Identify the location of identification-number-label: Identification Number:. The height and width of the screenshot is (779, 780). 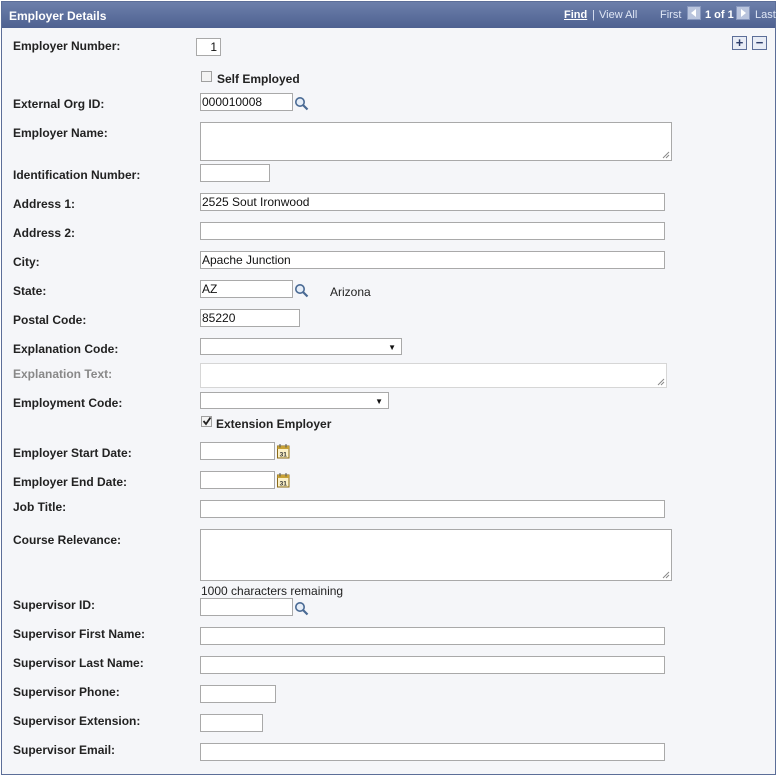
(77, 175).